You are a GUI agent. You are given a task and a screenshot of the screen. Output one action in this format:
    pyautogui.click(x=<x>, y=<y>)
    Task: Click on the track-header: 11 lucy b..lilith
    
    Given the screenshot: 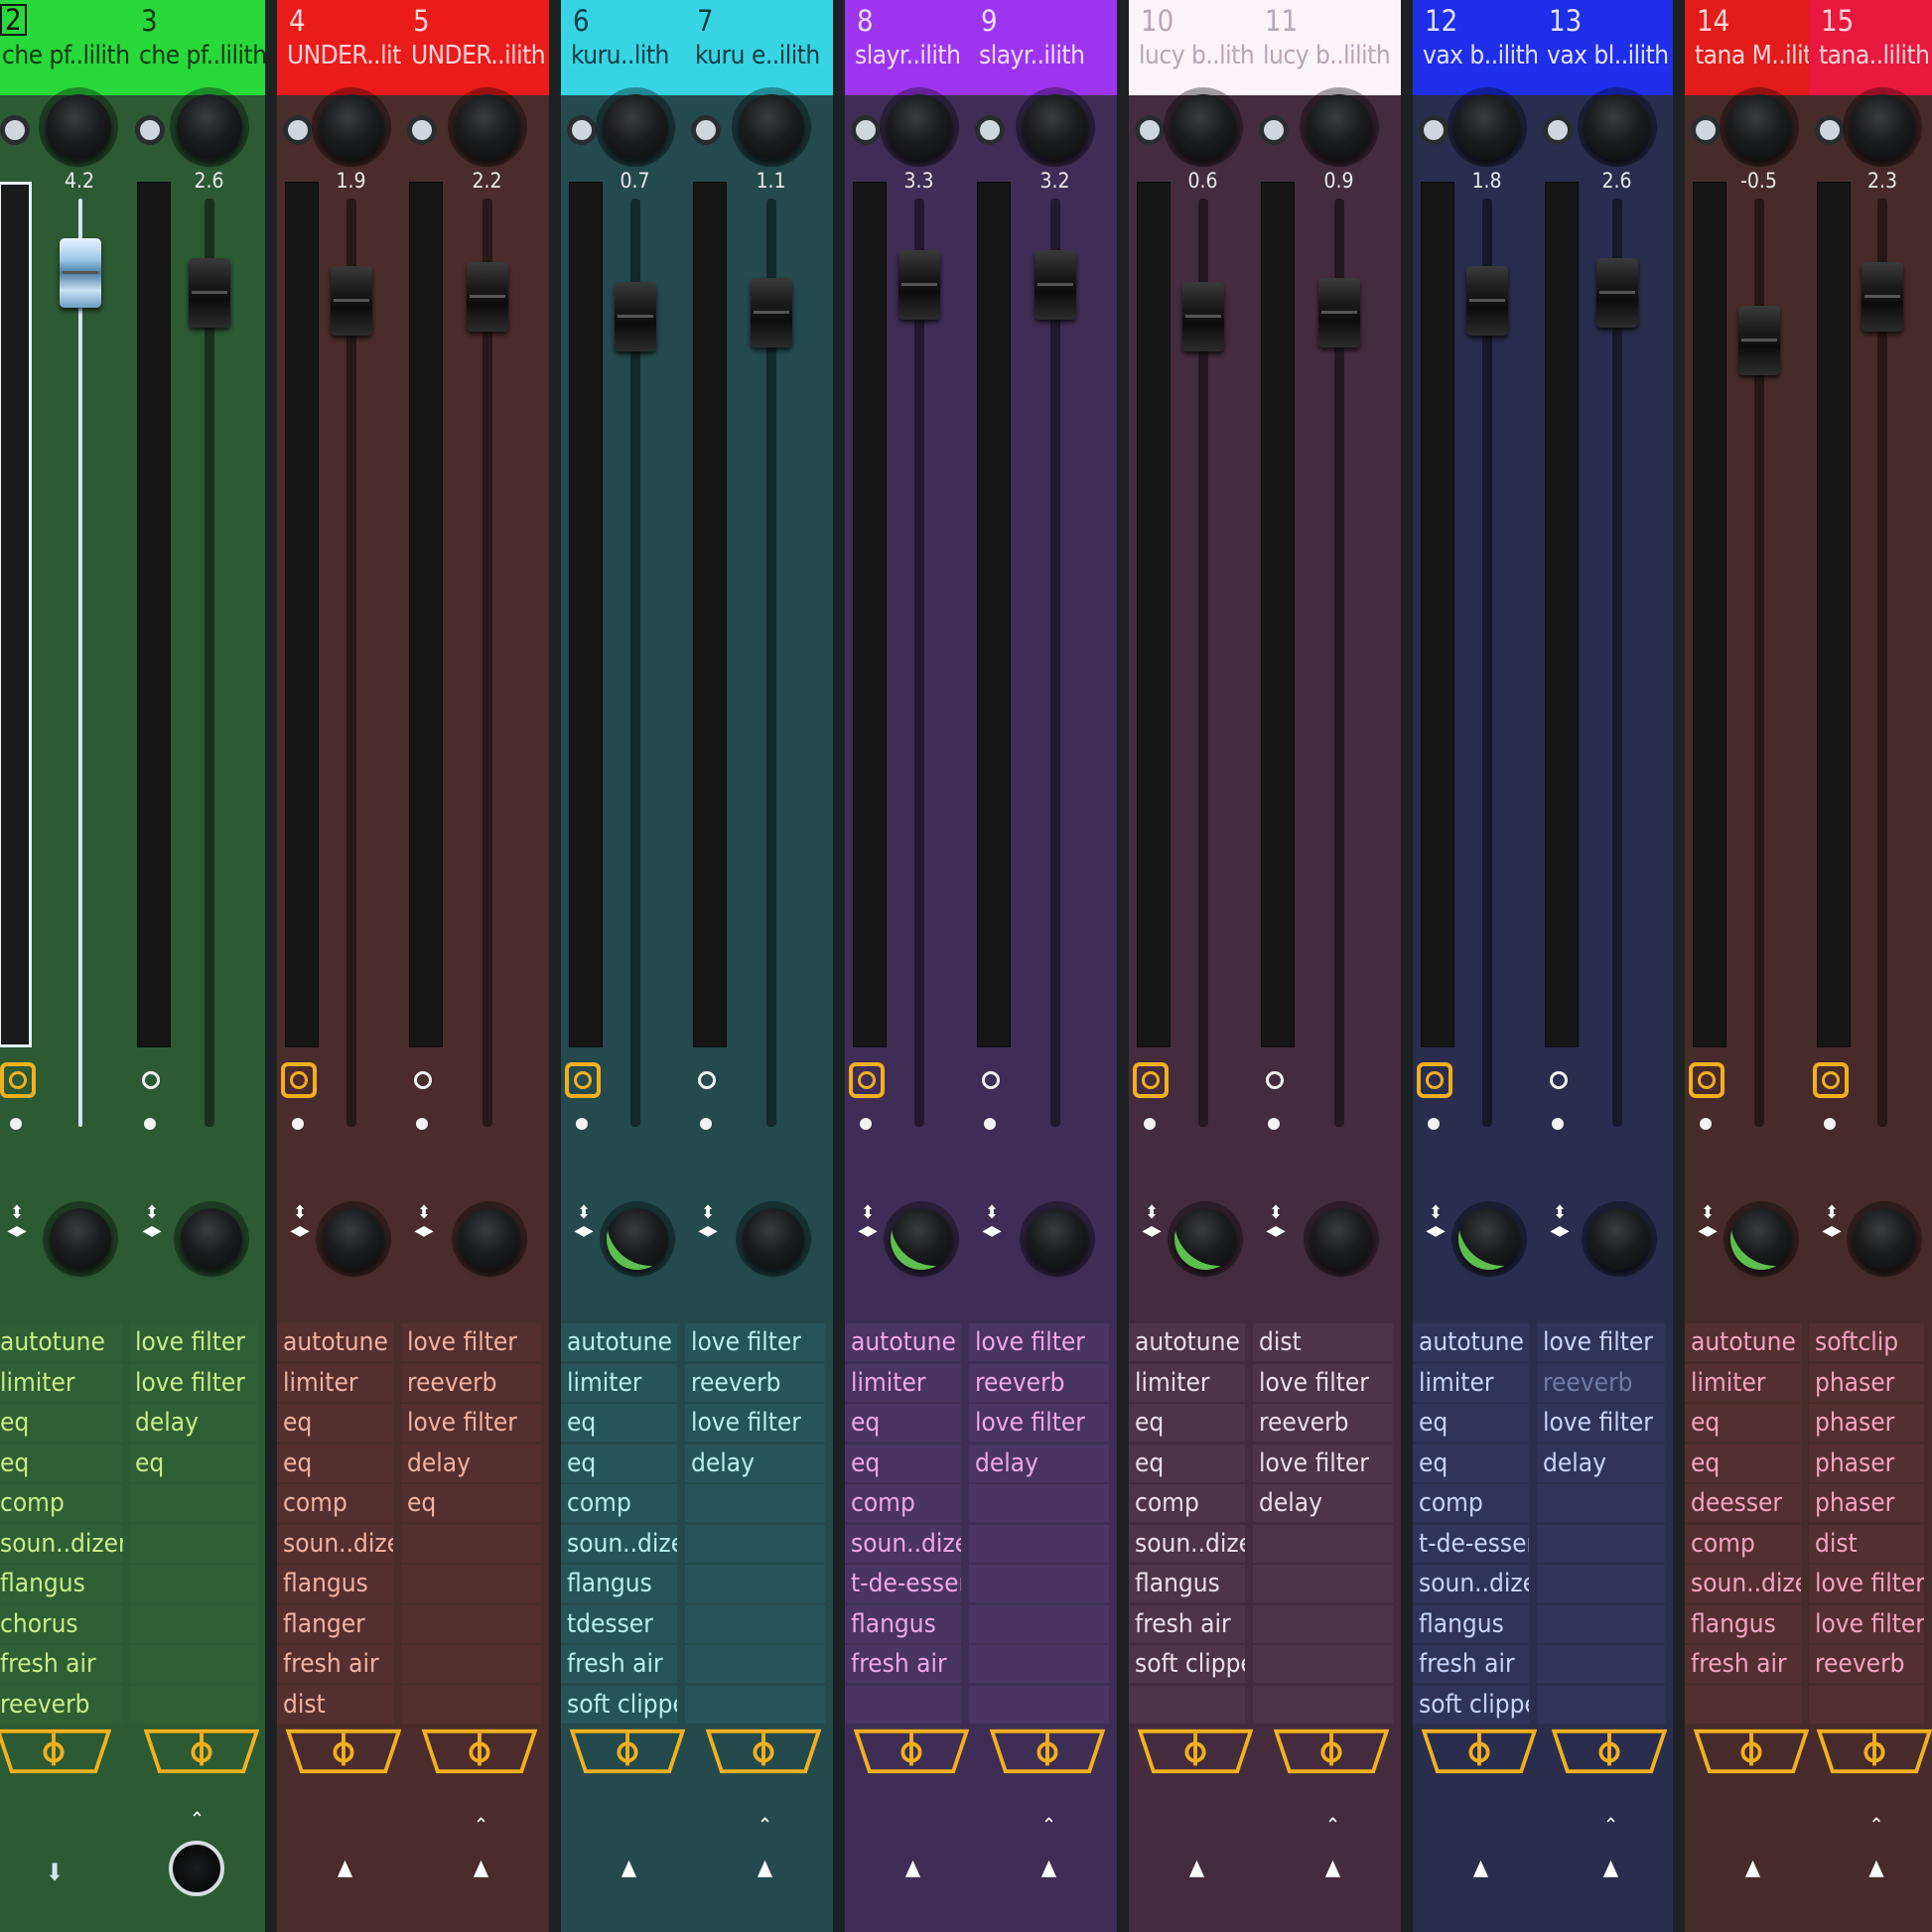 What is the action you would take?
    pyautogui.click(x=1327, y=48)
    